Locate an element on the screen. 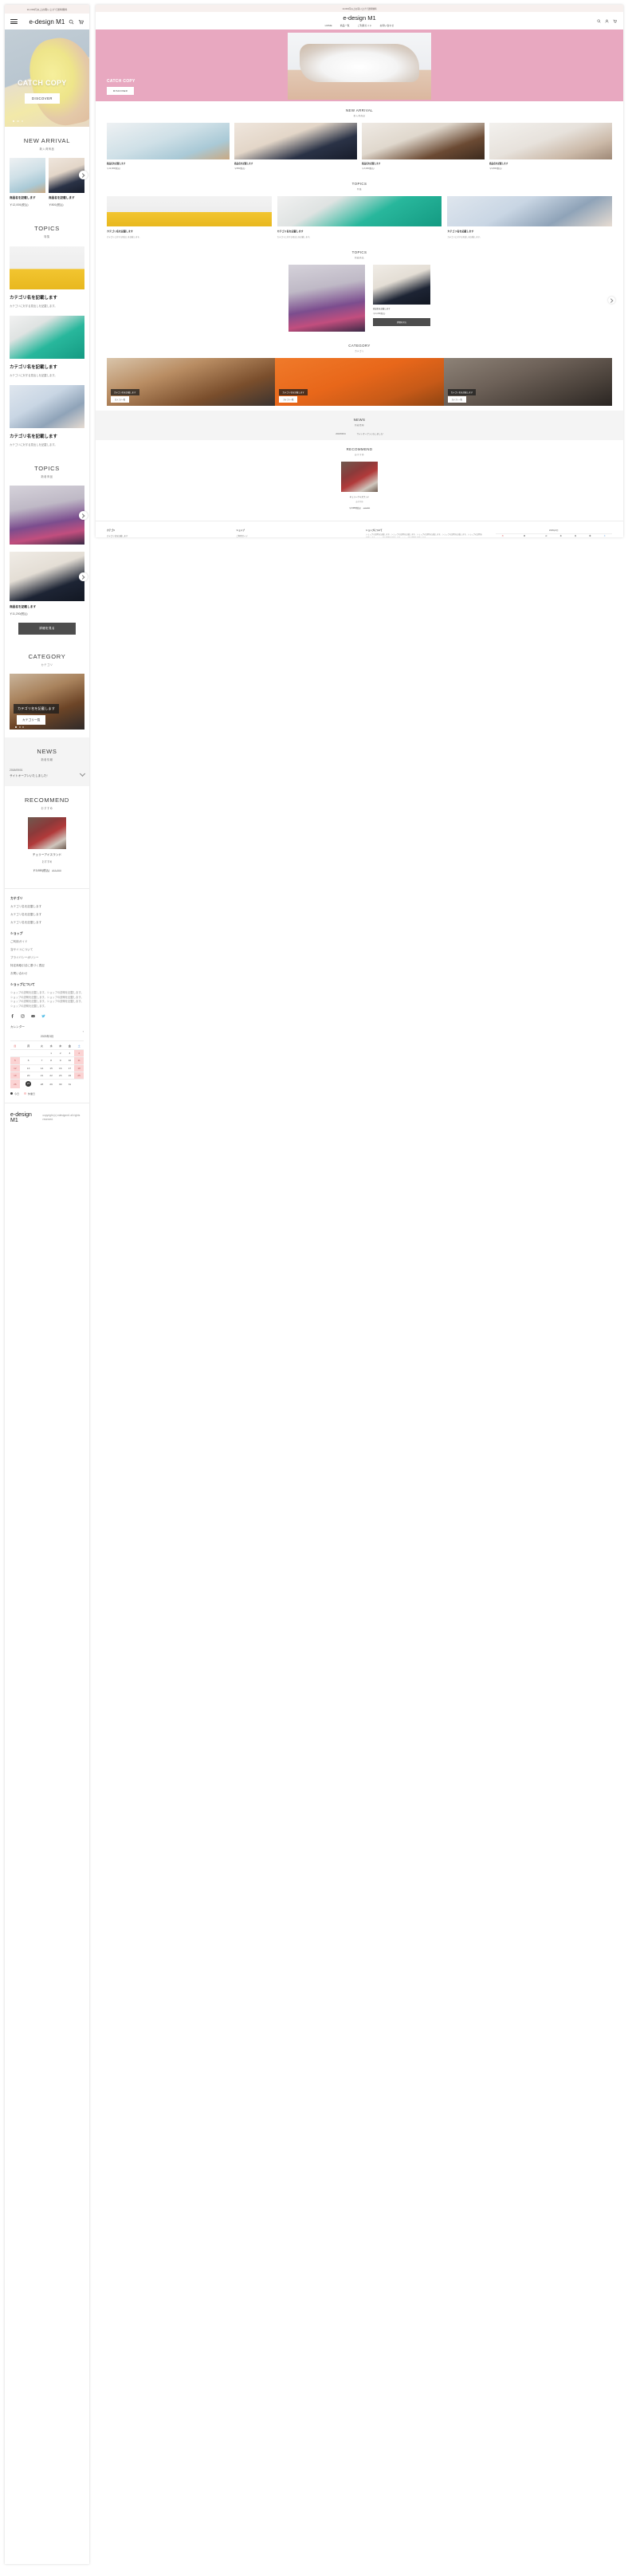 The image size is (628, 2576). nav-item-home: HOME is located at coordinates (328, 25).